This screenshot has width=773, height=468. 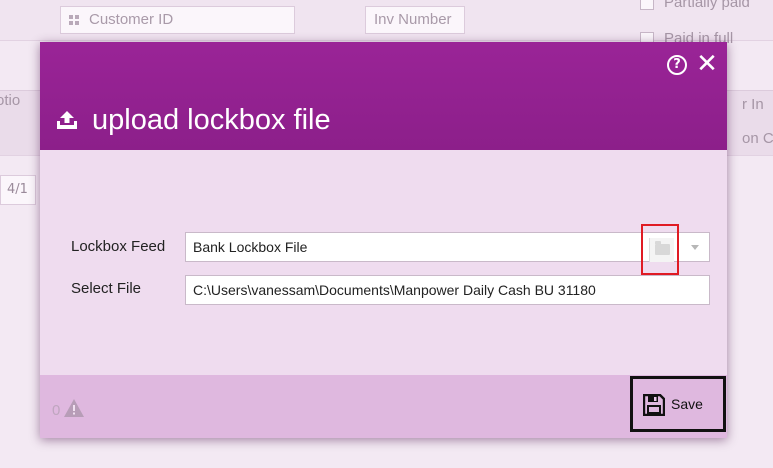 I want to click on customer-id-placeholder: Customer ID, so click(x=131, y=19).